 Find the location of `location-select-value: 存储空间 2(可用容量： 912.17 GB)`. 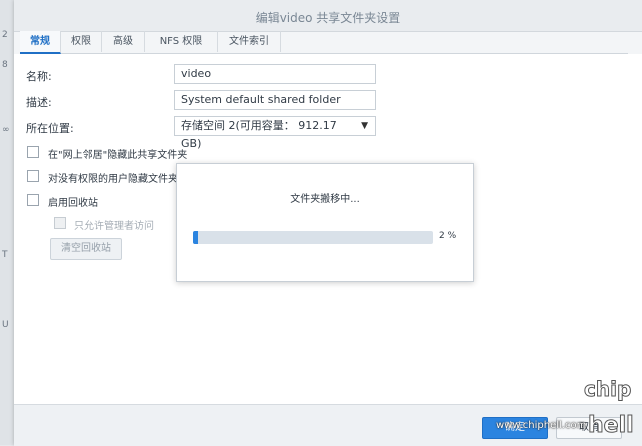

location-select-value: 存储空间 2(可用容量： 912.17 GB) is located at coordinates (259, 134).